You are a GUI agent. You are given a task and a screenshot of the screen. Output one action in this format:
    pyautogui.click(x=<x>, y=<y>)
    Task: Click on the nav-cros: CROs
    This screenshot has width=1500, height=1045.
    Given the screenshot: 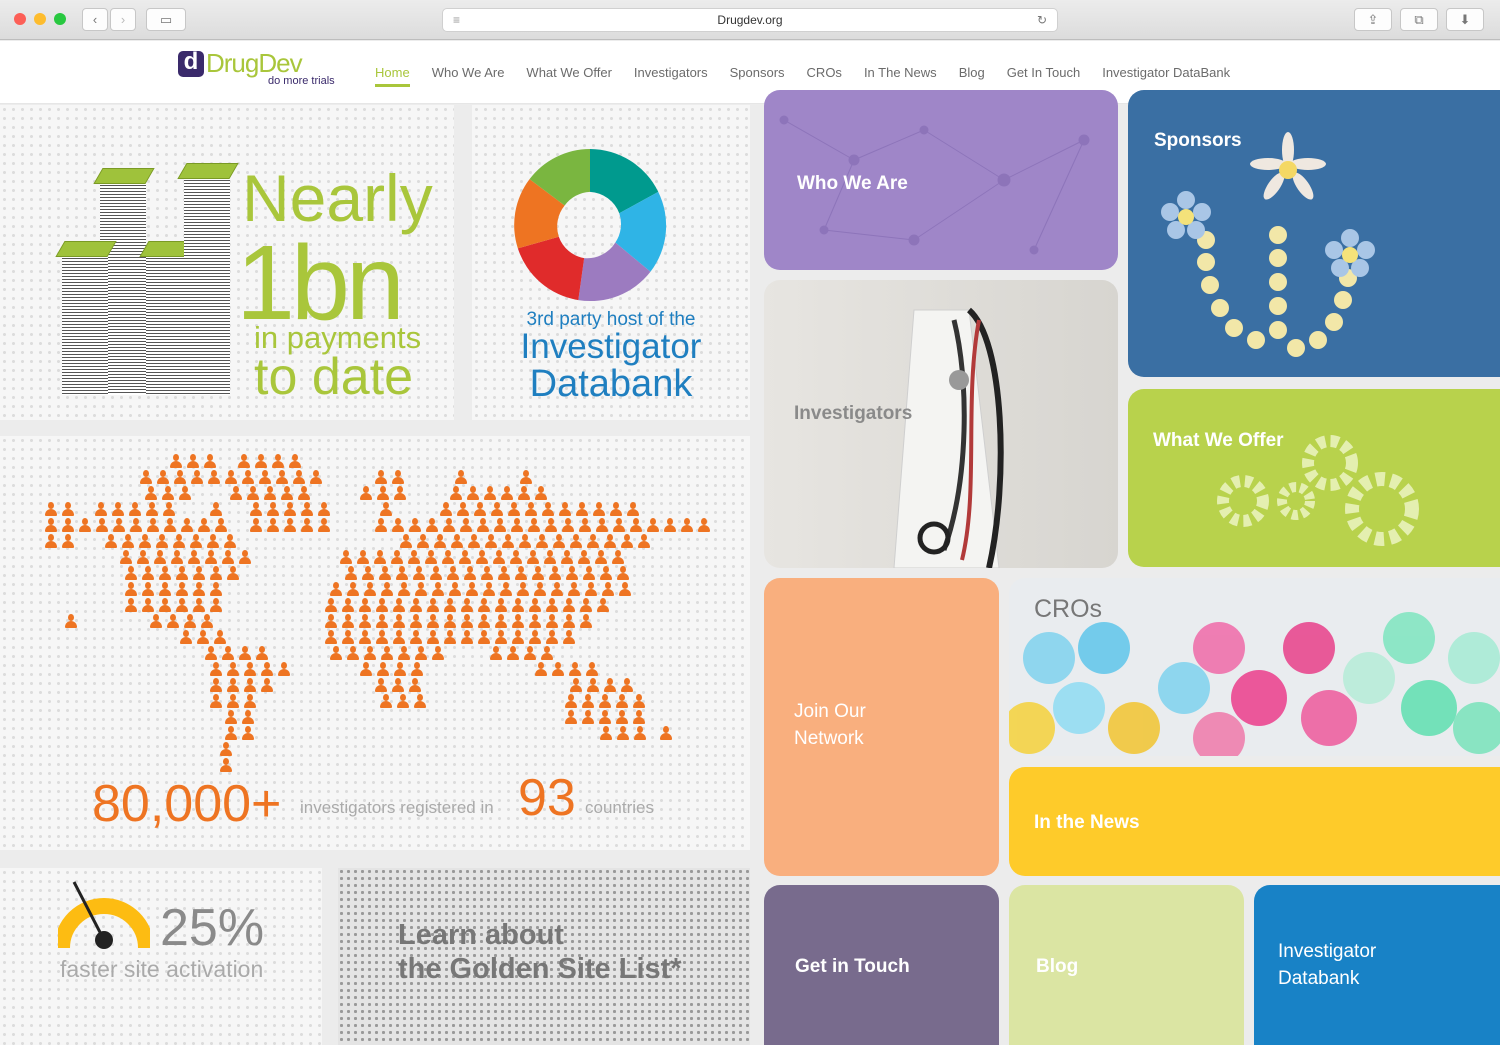 What is the action you would take?
    pyautogui.click(x=824, y=72)
    